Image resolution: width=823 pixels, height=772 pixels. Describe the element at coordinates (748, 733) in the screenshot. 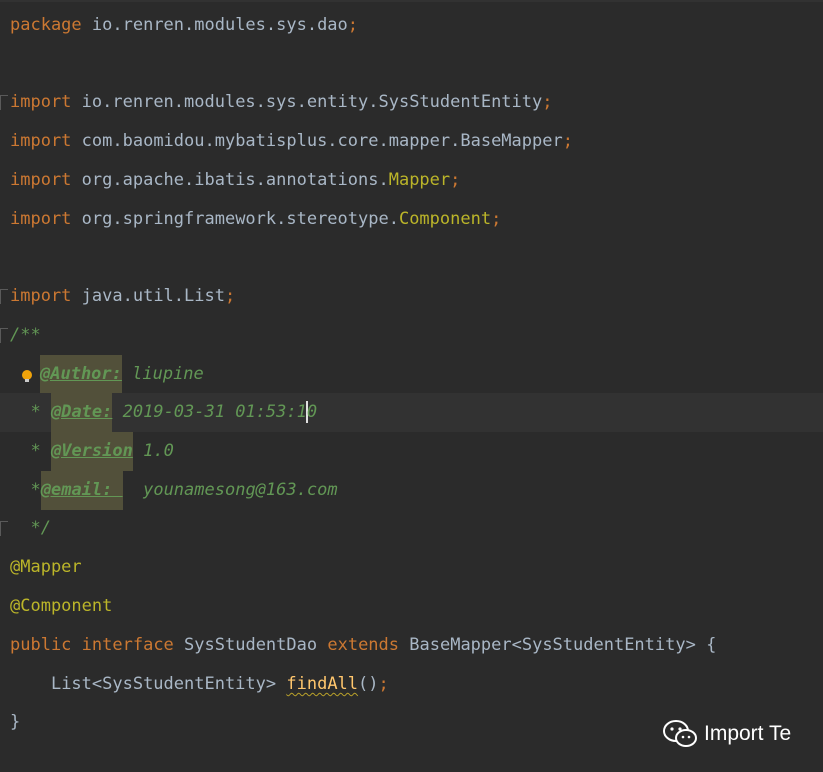

I see `watermark-text: Import Te` at that location.